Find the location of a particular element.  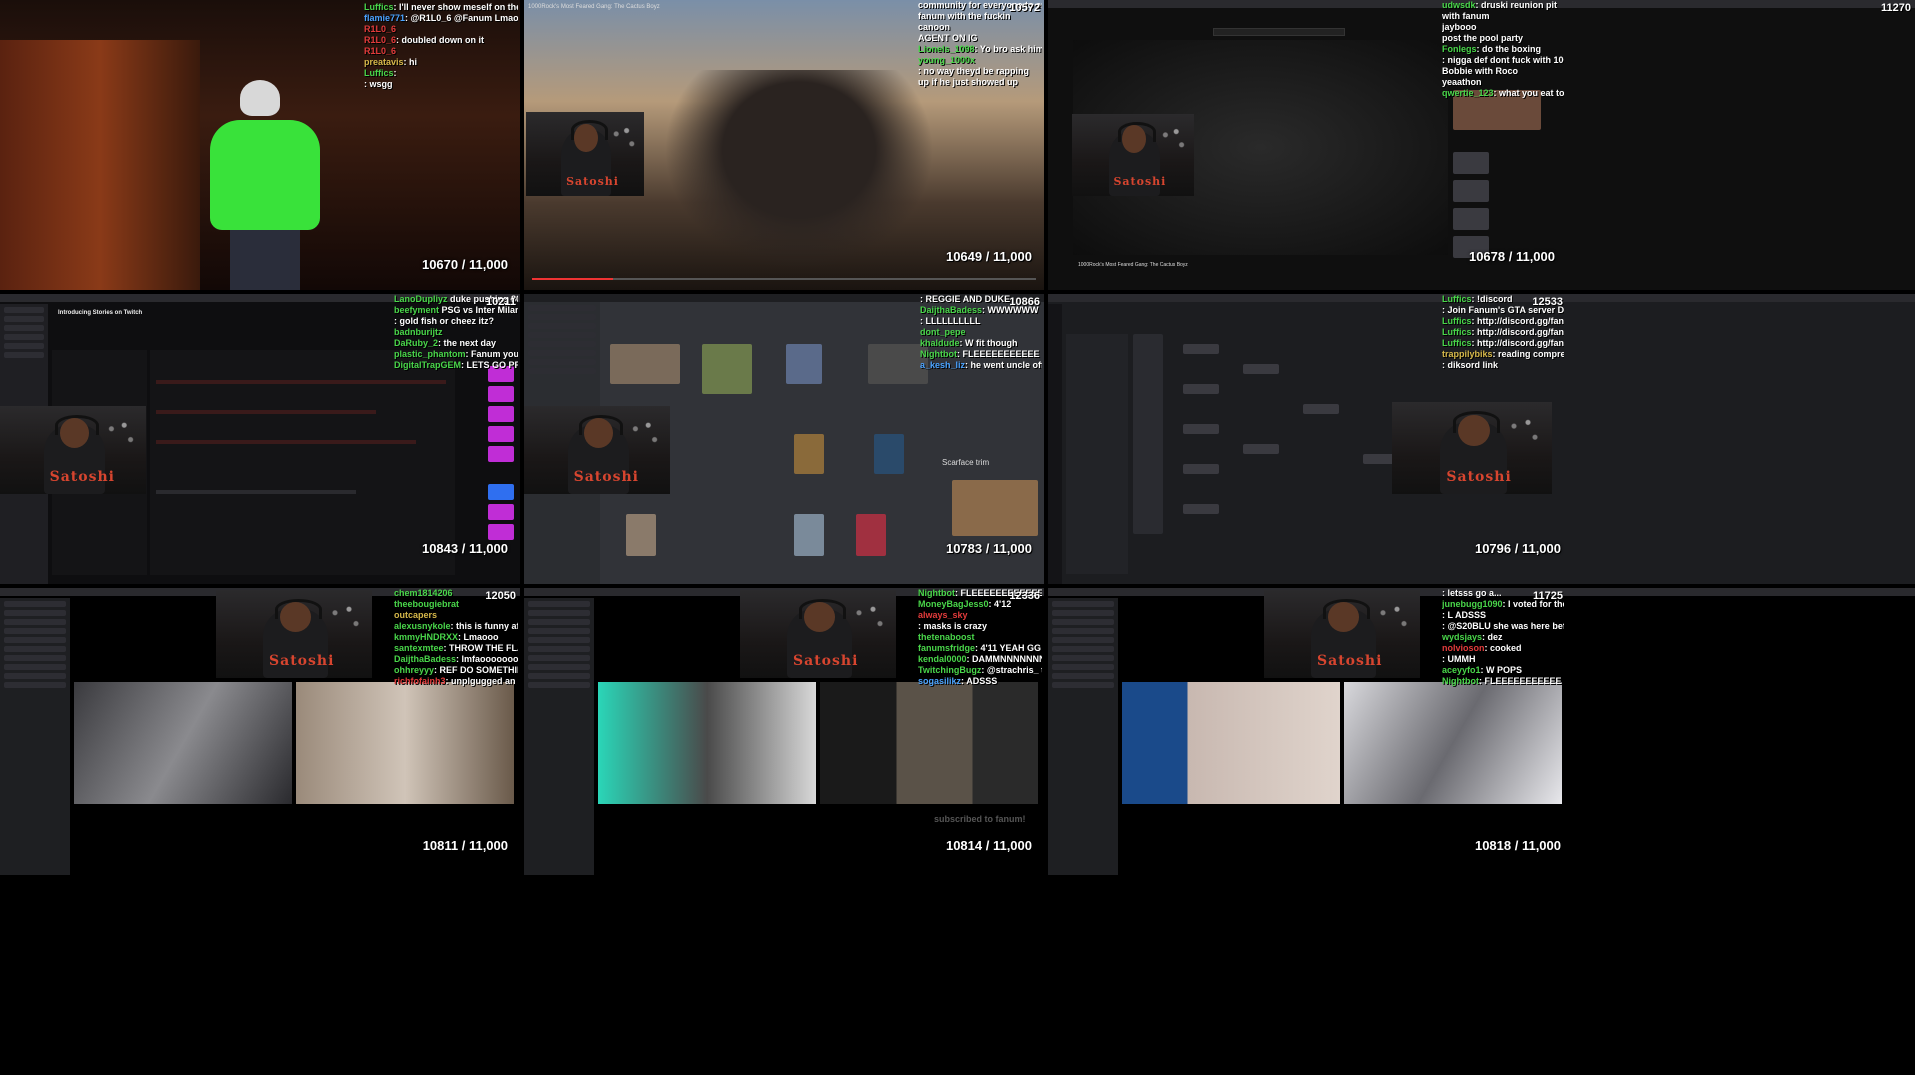

viewer-count: 10572 is located at coordinates (1024, 8).